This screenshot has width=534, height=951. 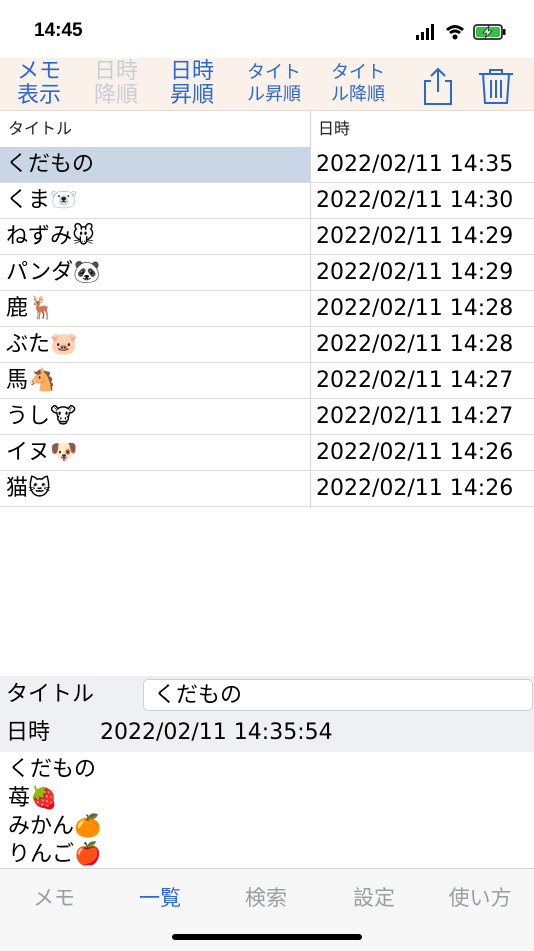 What do you see at coordinates (267, 453) in the screenshot?
I see `table-row: イヌ🐶 2022/02/11 14:26` at bounding box center [267, 453].